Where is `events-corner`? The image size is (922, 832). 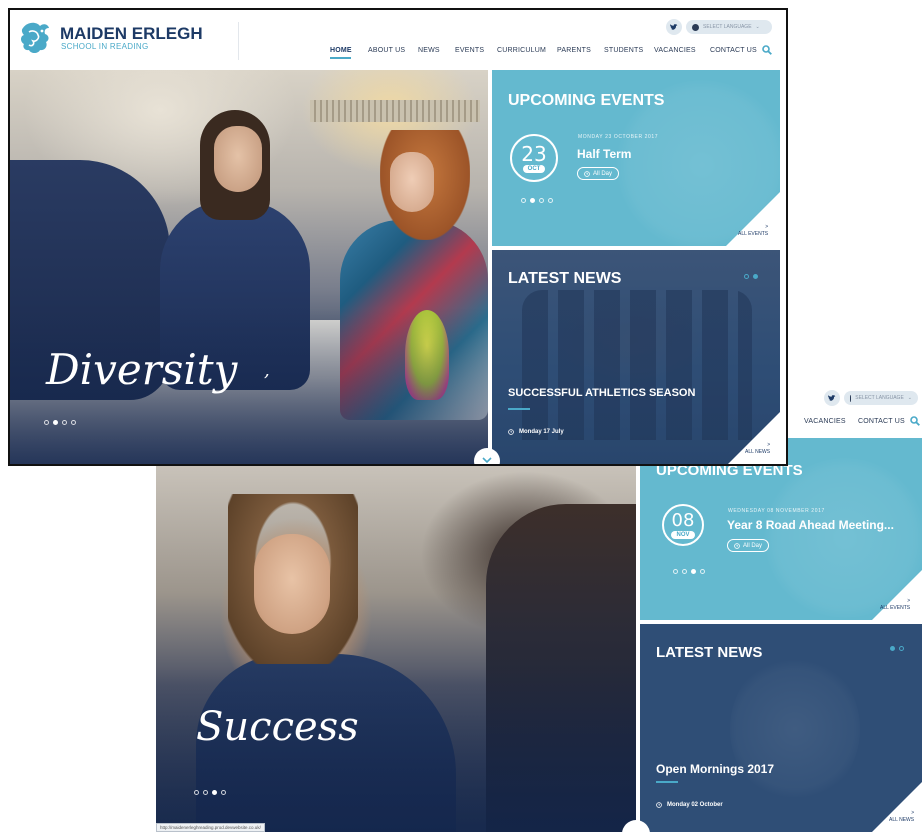
events-corner is located at coordinates (897, 595).